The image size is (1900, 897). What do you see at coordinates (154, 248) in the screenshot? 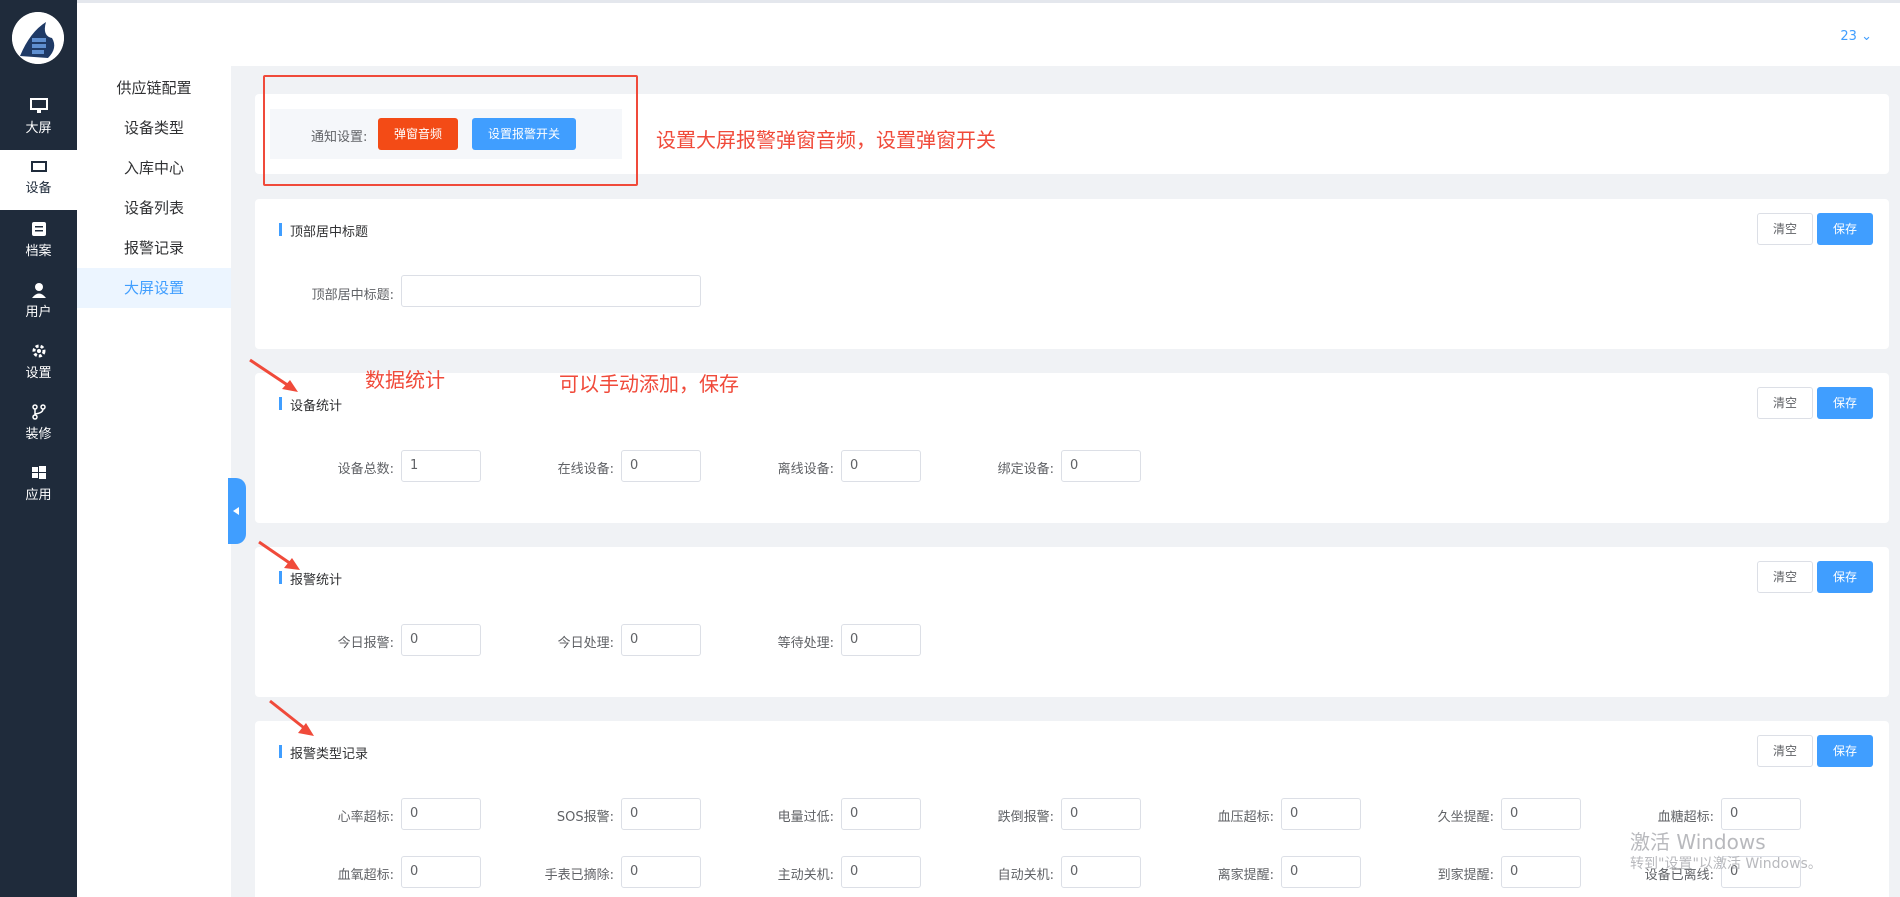
I see `submenu-item-alarm-records: 报警记录` at bounding box center [154, 248].